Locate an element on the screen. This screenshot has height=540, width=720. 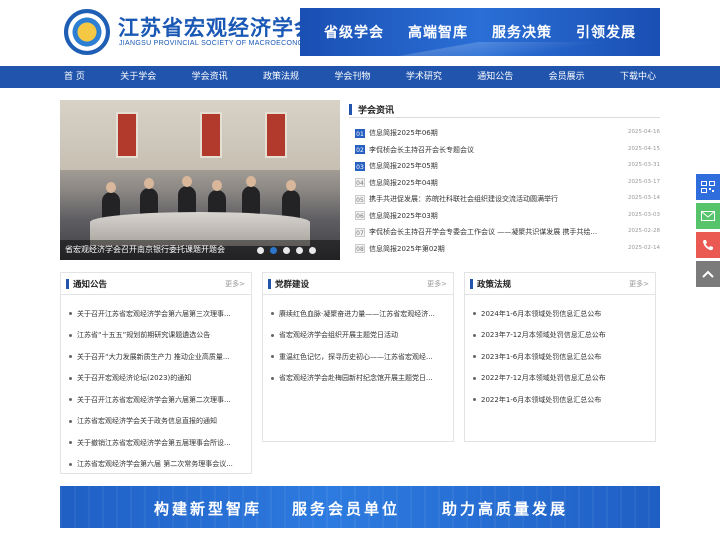
party-item: 省宏观经济学会组织开展主题党日活动 is located at coordinates (360, 336).